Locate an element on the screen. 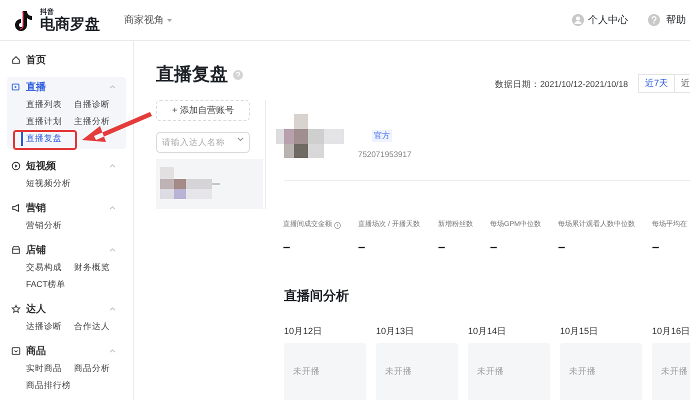 This screenshot has width=690, height=400. store-icon is located at coordinates (16, 250).